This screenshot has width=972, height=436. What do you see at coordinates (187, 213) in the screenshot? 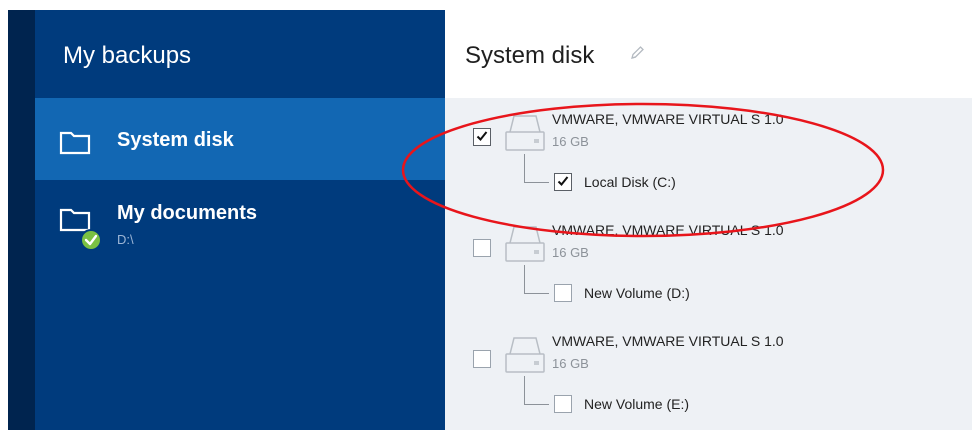
I see `sidebar-item-label: My documents` at bounding box center [187, 213].